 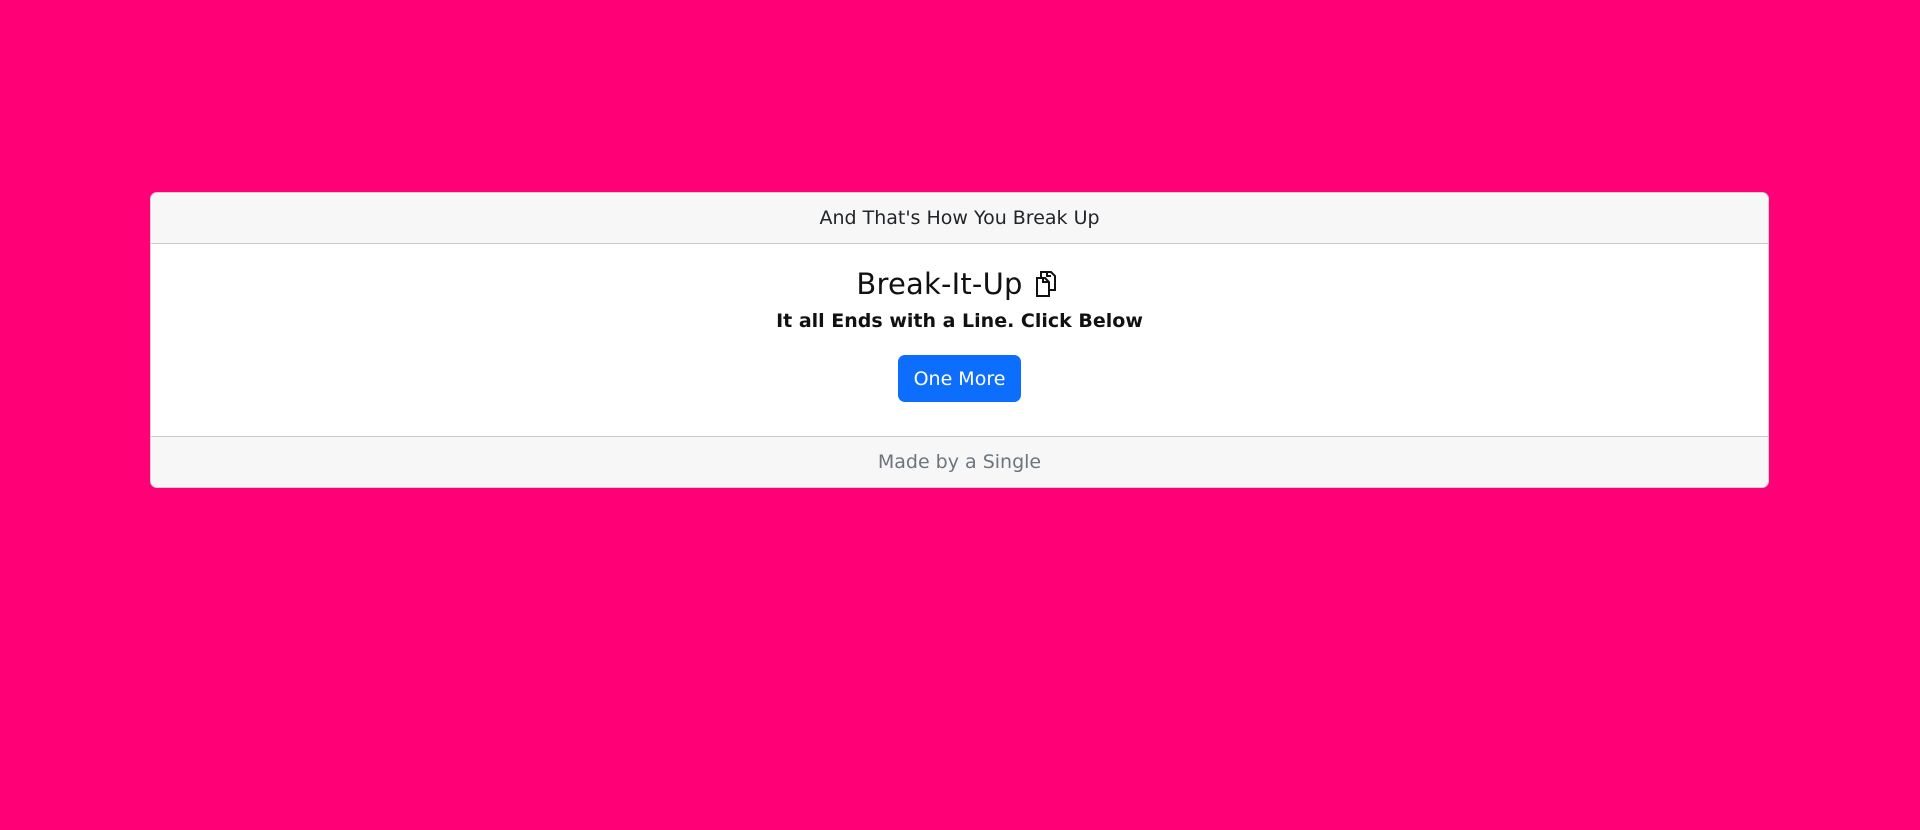 I want to click on card-subtitle: It all Ends with a Line. Click Below, so click(x=959, y=321).